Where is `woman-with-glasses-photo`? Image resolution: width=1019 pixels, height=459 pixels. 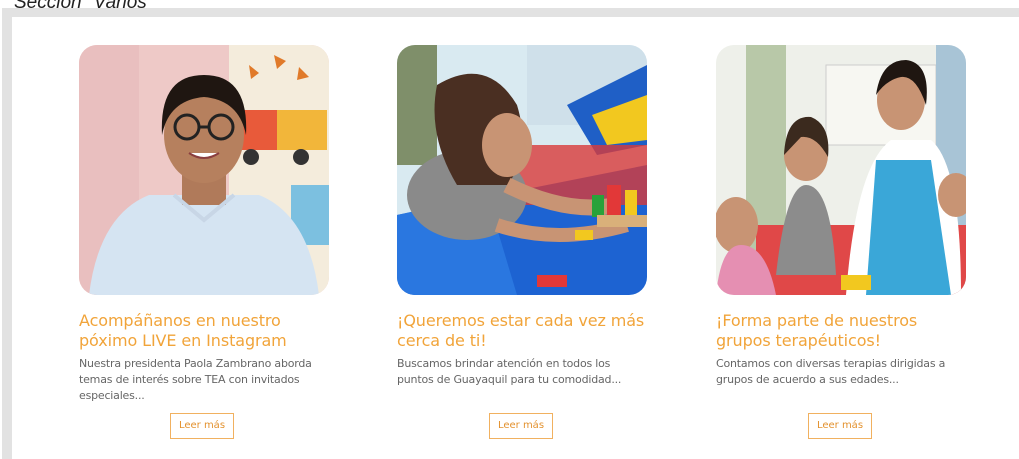 woman-with-glasses-photo is located at coordinates (204, 170).